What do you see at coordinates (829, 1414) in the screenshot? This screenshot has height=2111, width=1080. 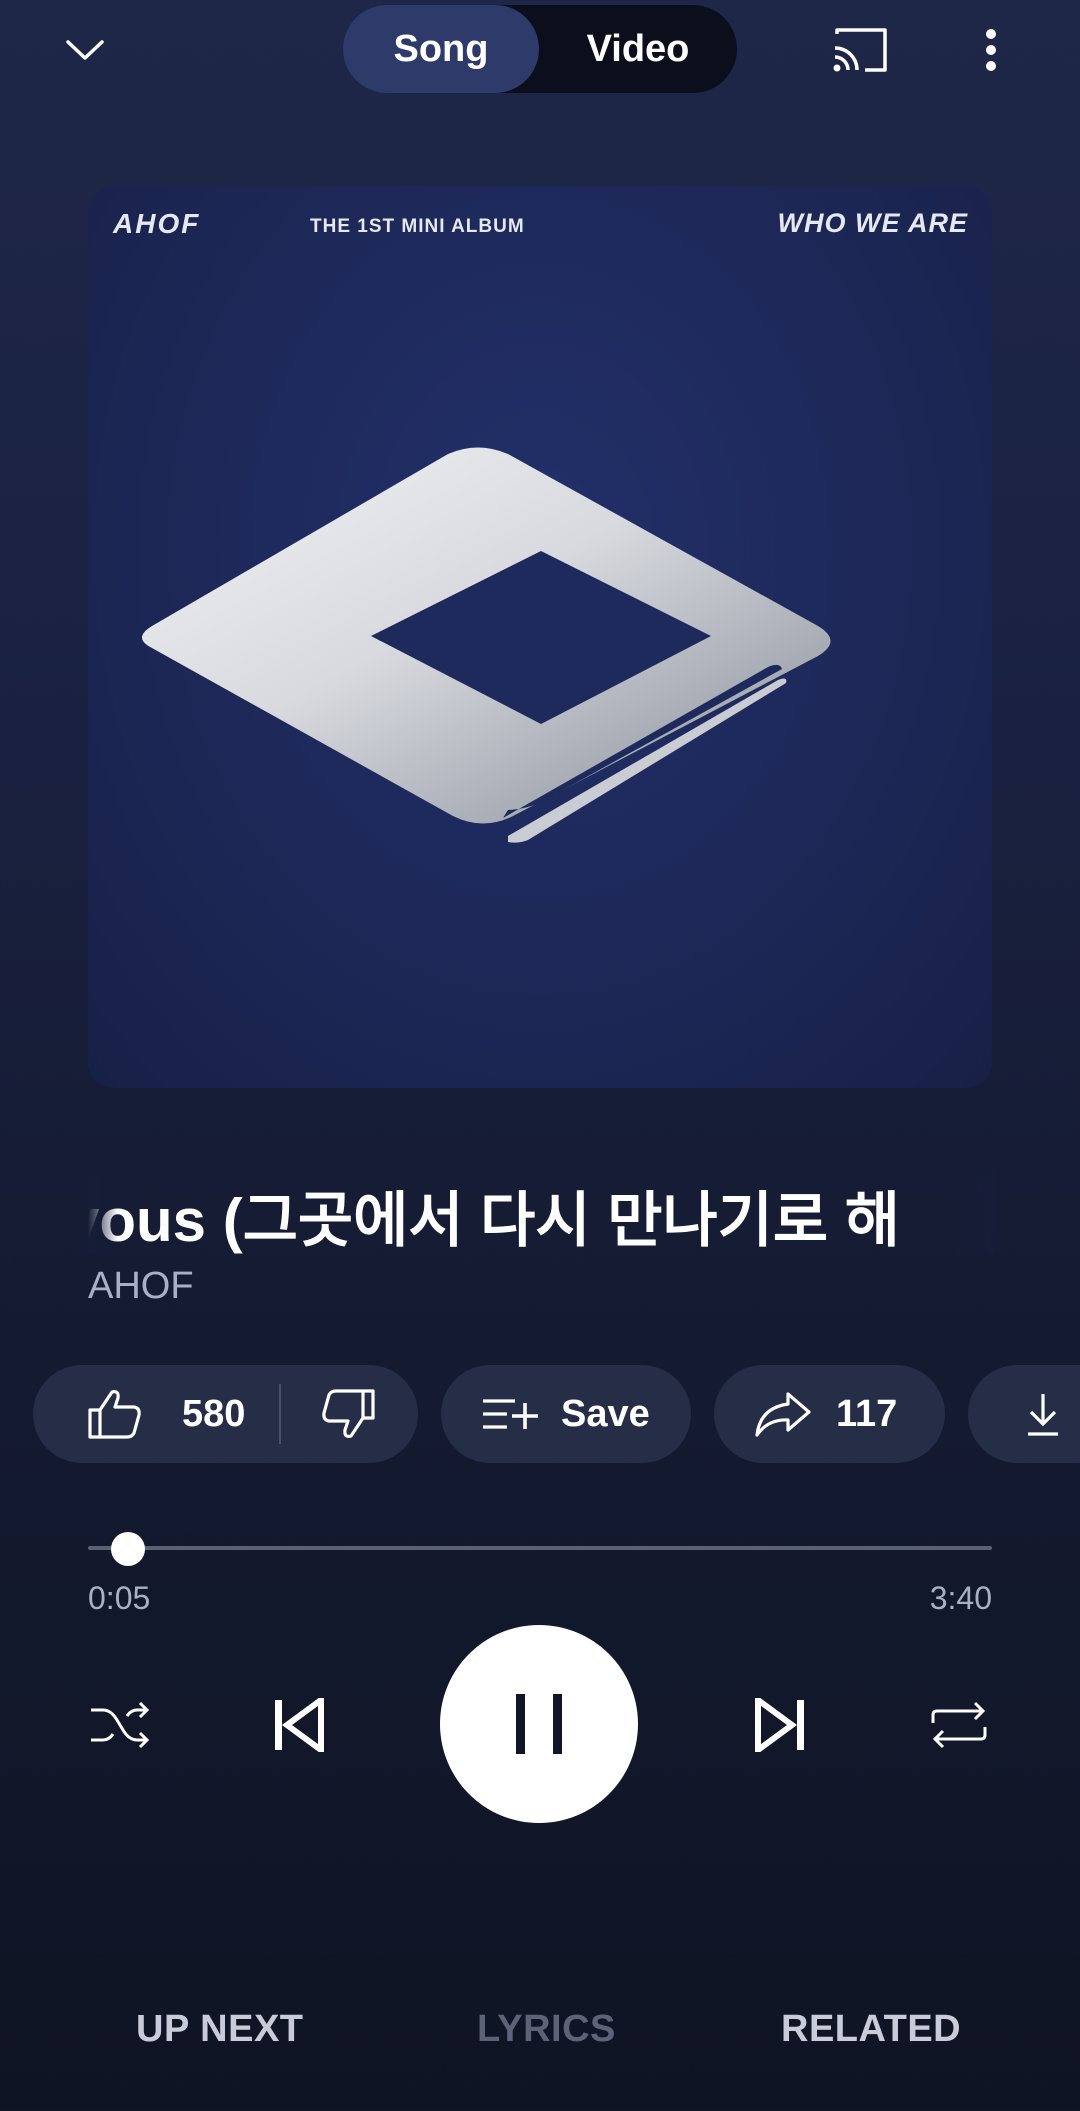 I see `share-button: 117` at bounding box center [829, 1414].